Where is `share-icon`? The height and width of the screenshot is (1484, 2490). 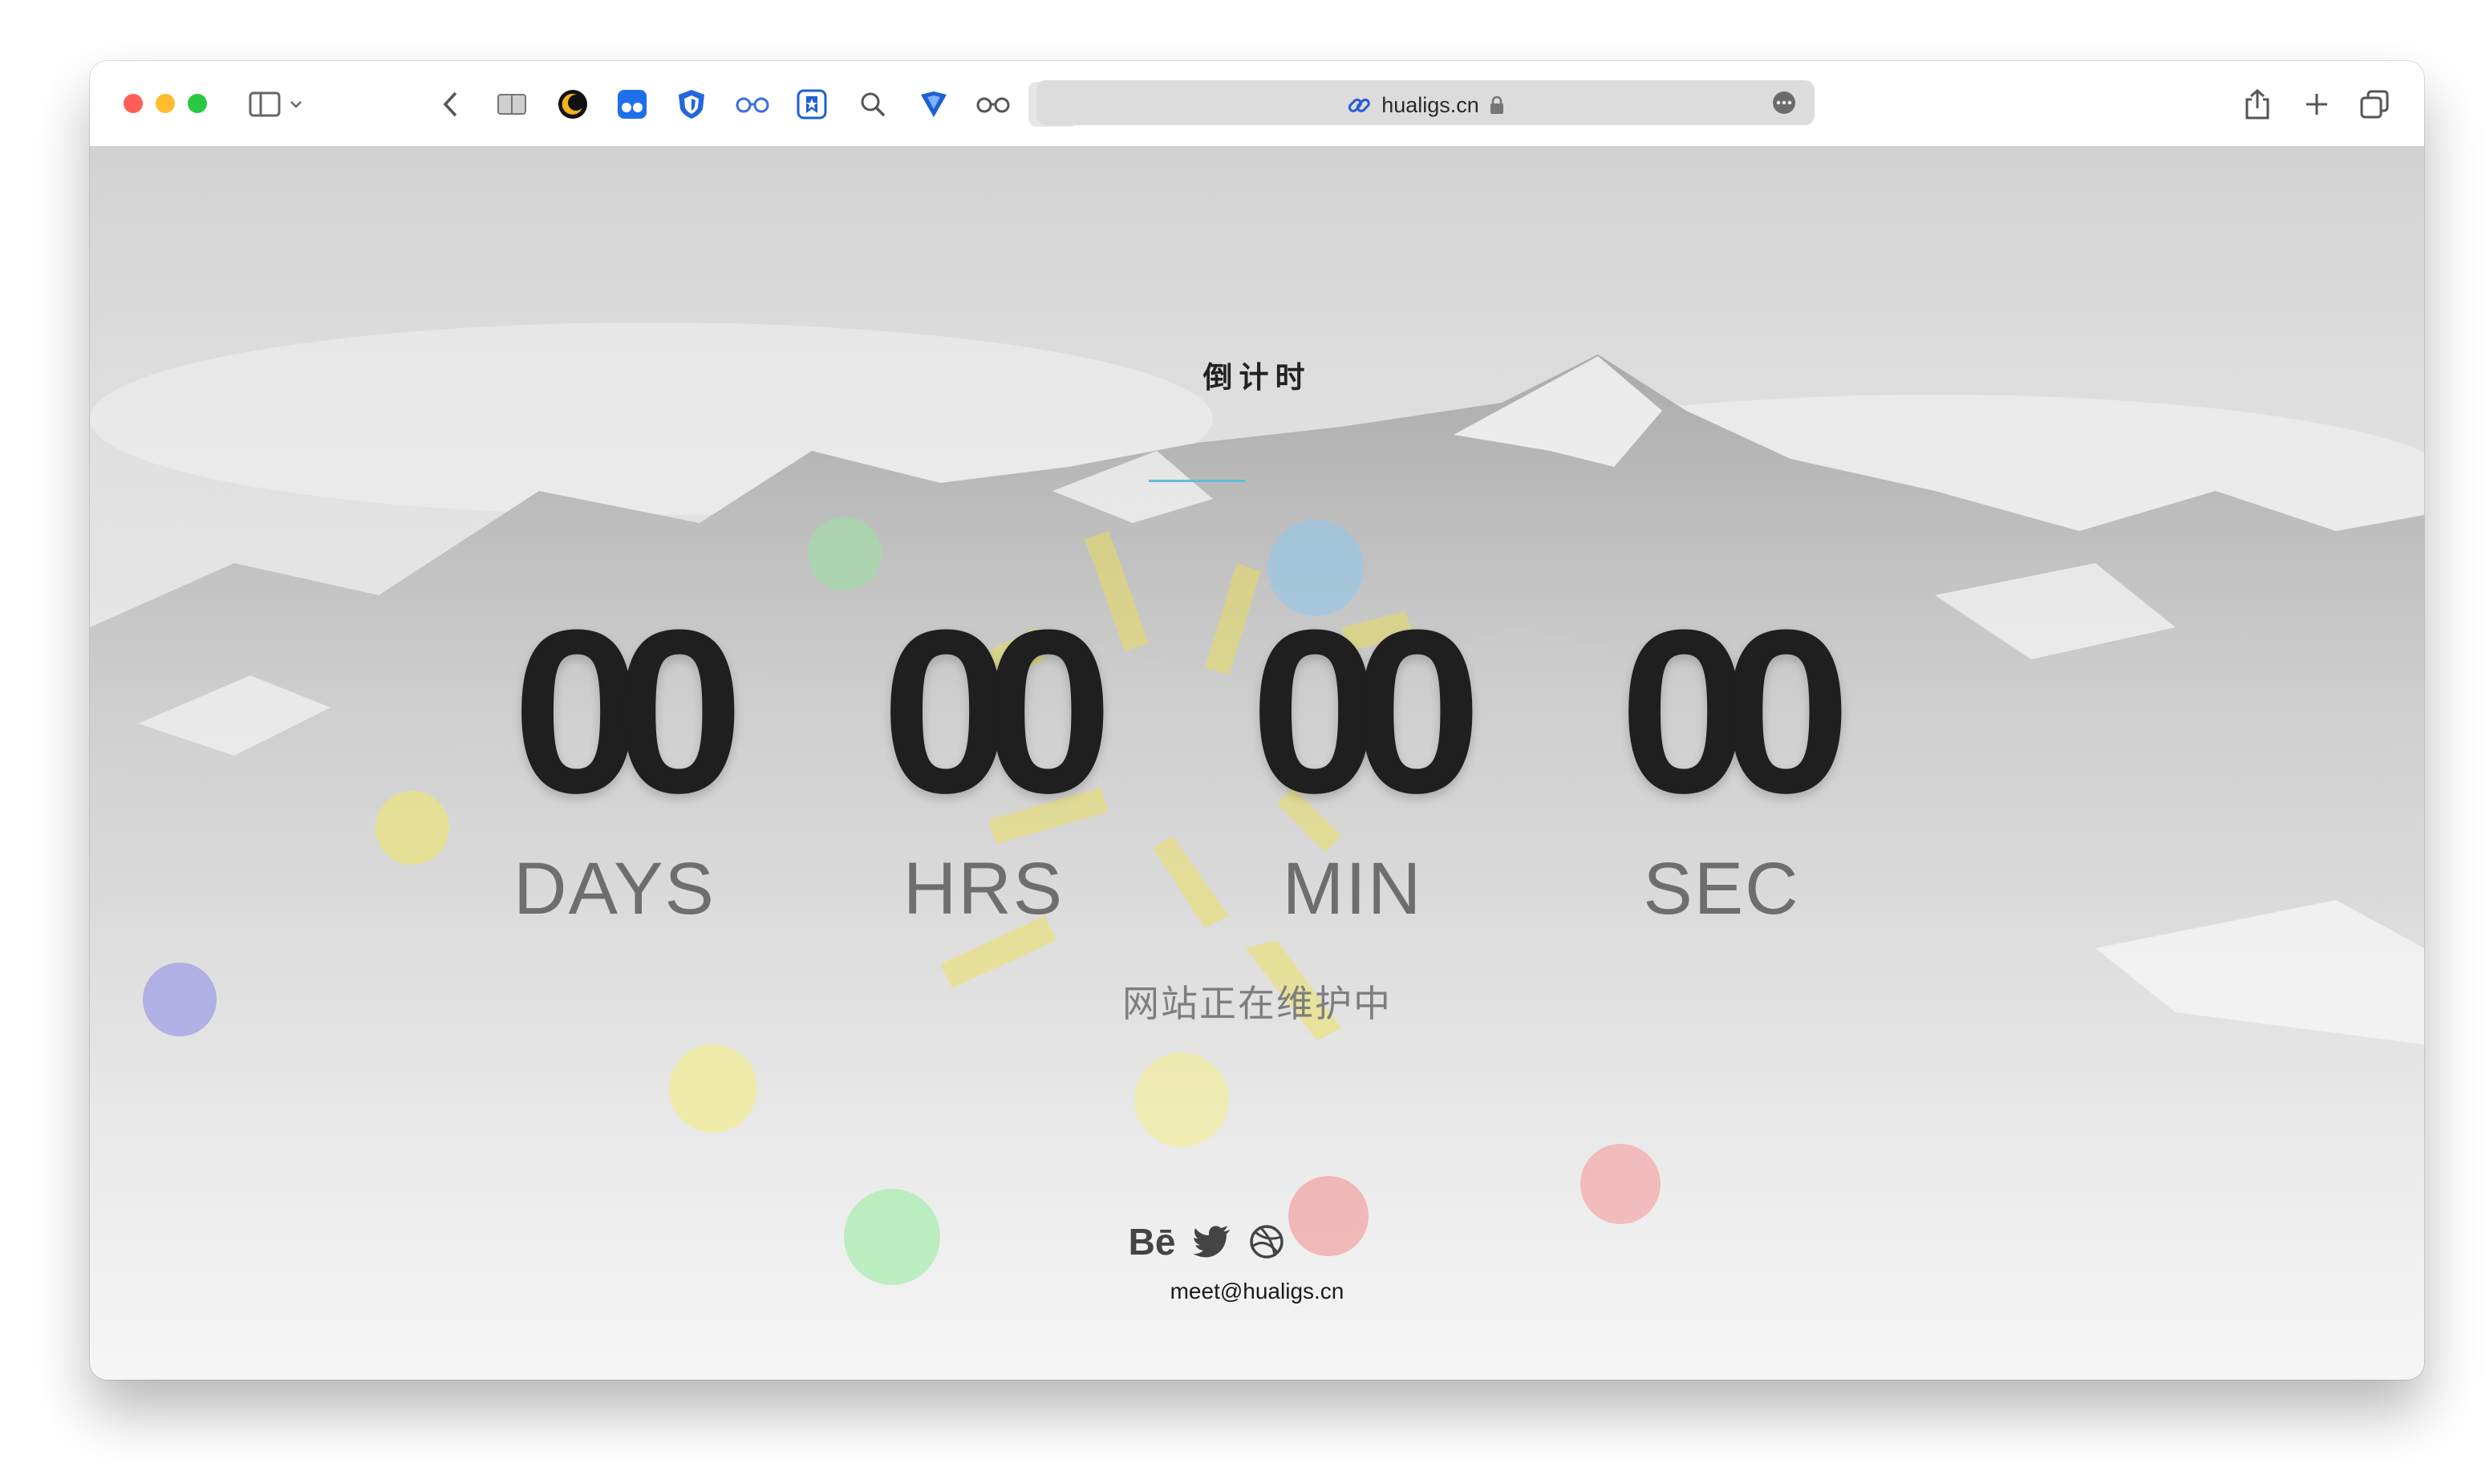 share-icon is located at coordinates (2257, 104).